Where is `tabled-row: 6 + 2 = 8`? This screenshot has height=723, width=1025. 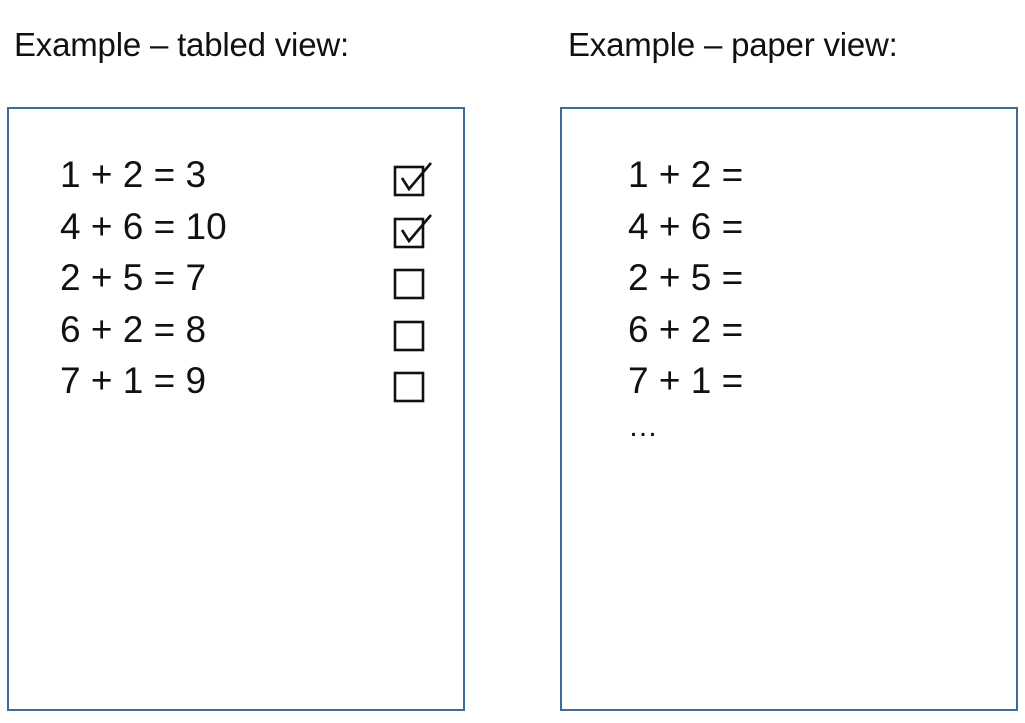
tabled-row: 6 + 2 = 8 is located at coordinates (242, 330).